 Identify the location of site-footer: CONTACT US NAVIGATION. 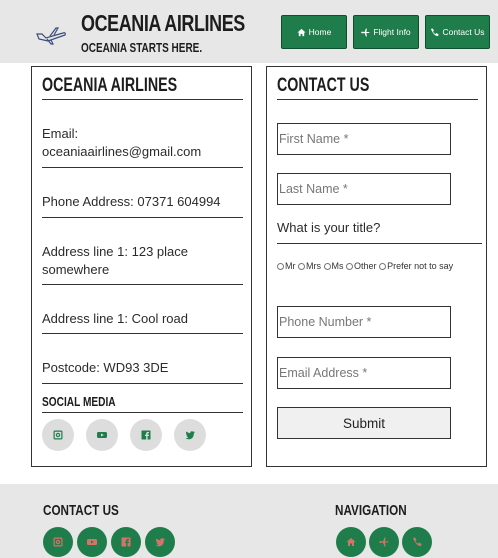
(249, 521).